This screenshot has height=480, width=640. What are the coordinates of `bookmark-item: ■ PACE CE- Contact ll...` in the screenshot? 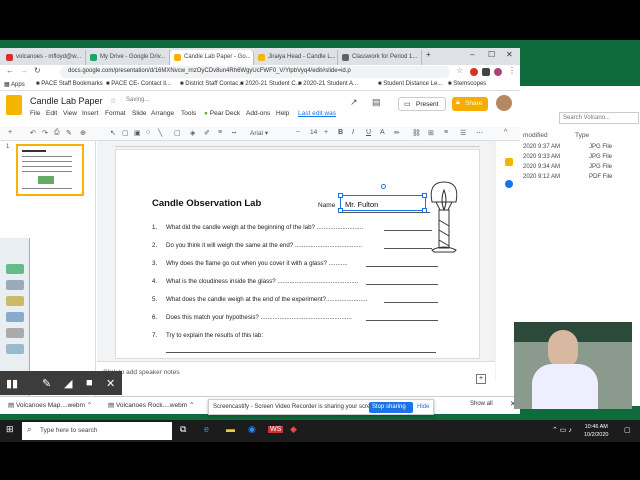 It's located at (138, 84).